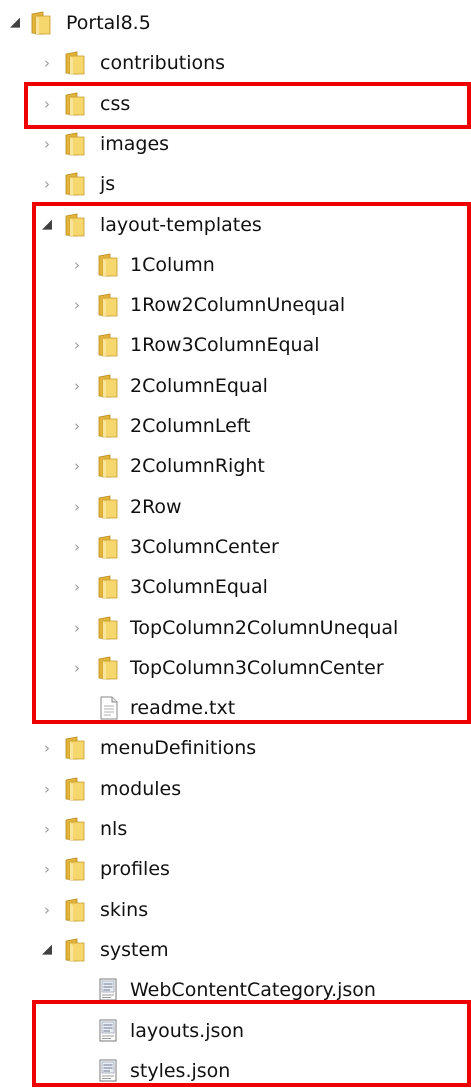 This screenshot has height=1091, width=471. I want to click on tree-item-label: nls, so click(114, 829).